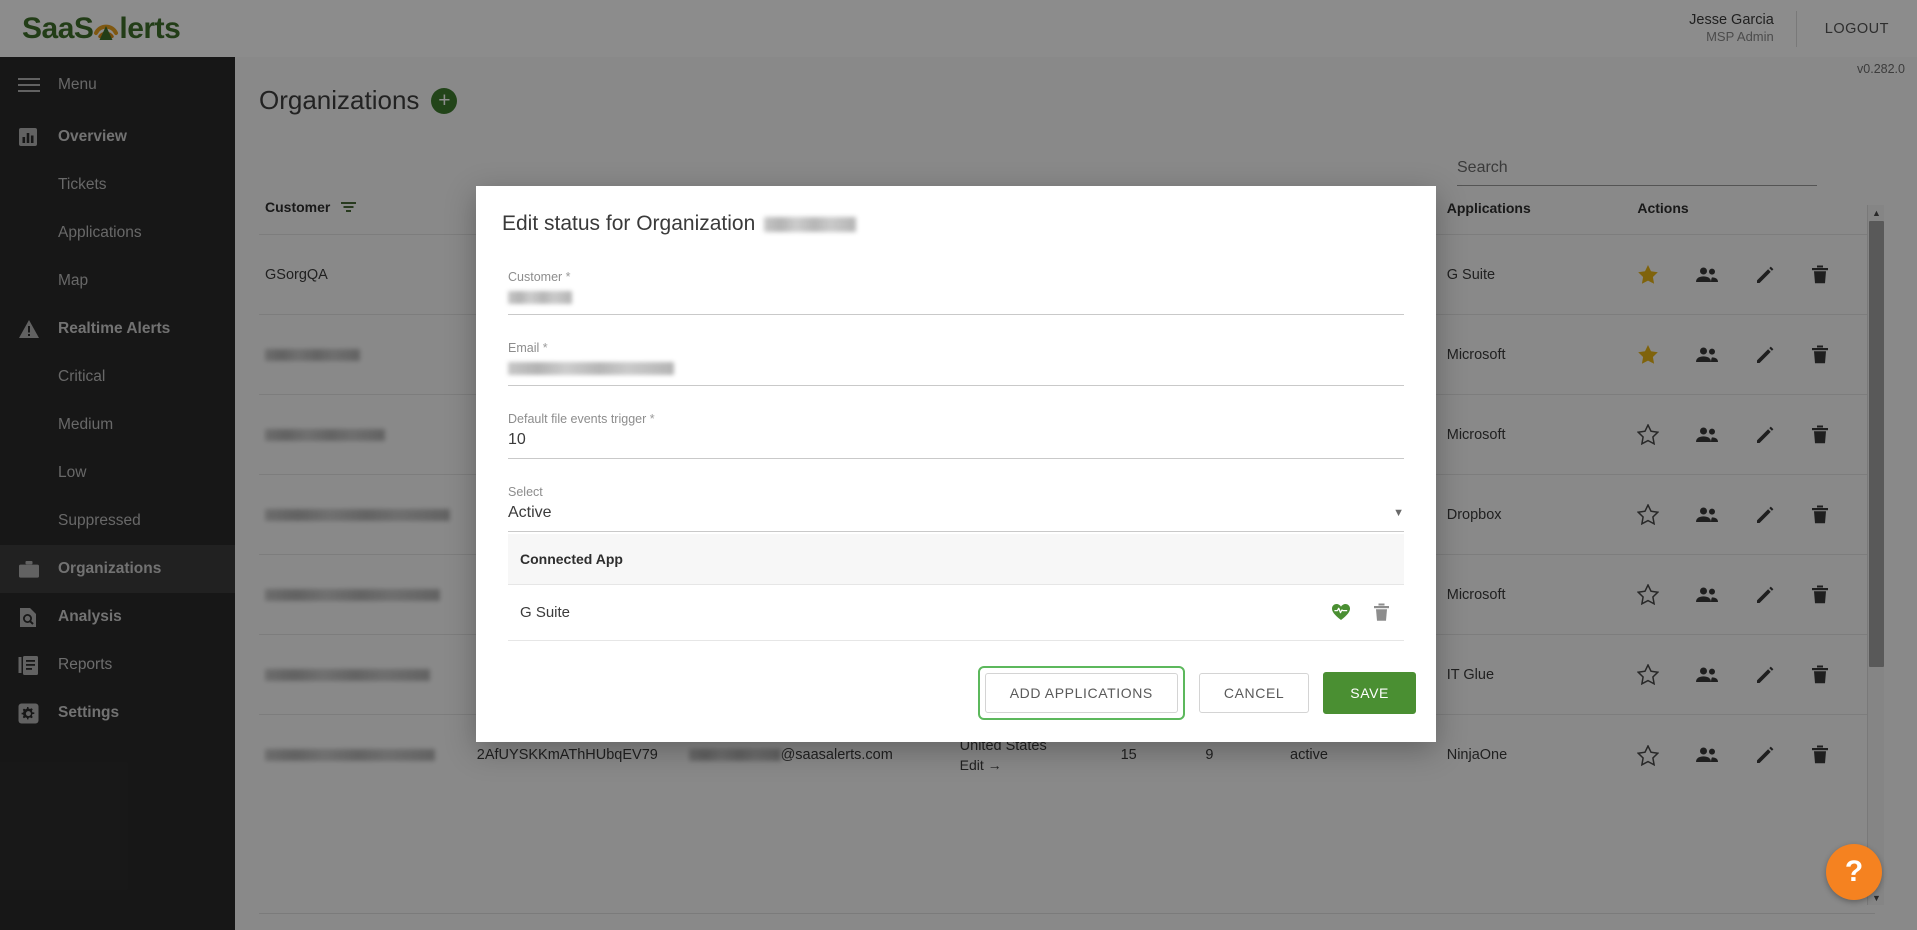  I want to click on chevron-down-icon: ▼, so click(1398, 513).